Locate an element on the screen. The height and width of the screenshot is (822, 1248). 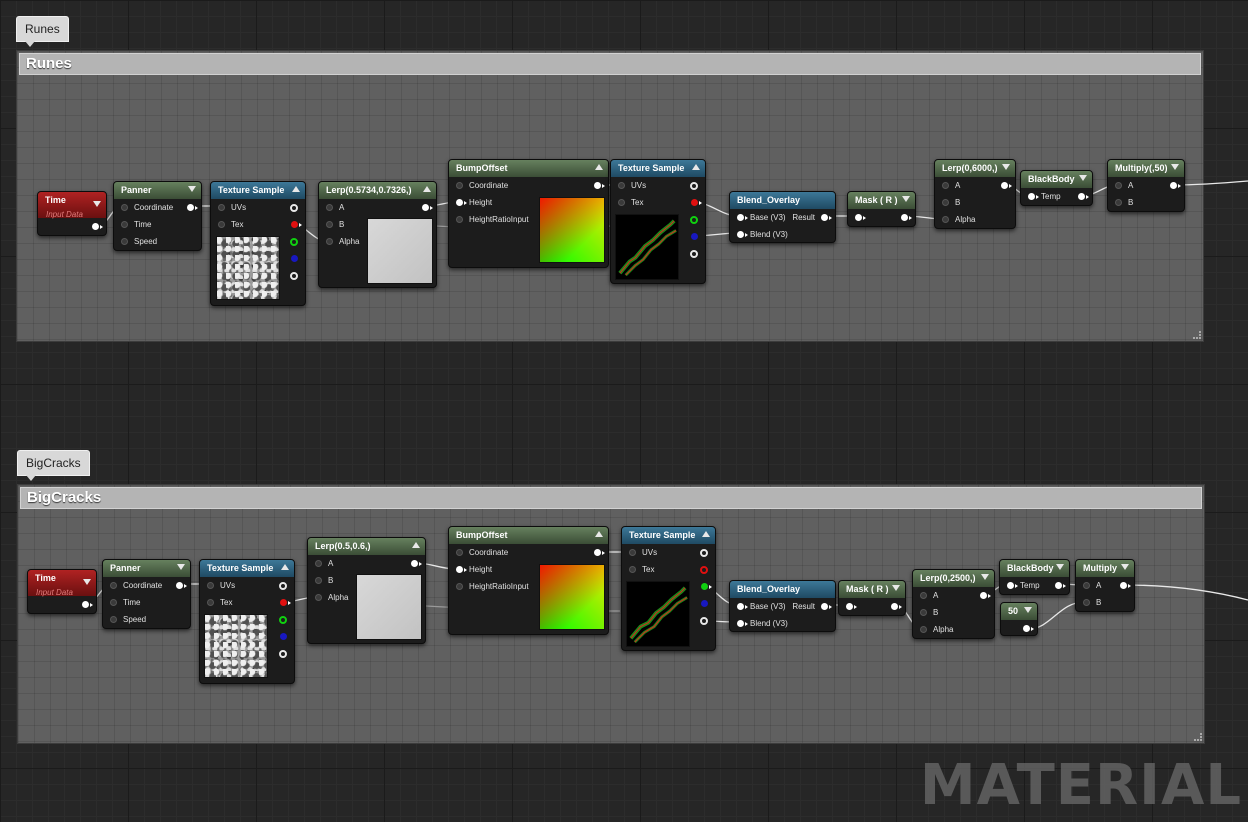
panner-node: Panner Coordinate Time Speed is located at coordinates (146, 594).